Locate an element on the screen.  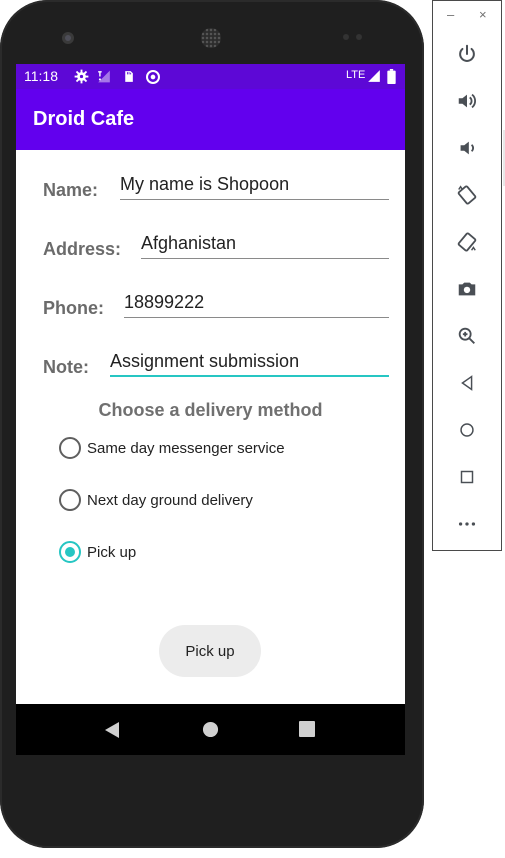
address-label: Address: is located at coordinates (82, 249).